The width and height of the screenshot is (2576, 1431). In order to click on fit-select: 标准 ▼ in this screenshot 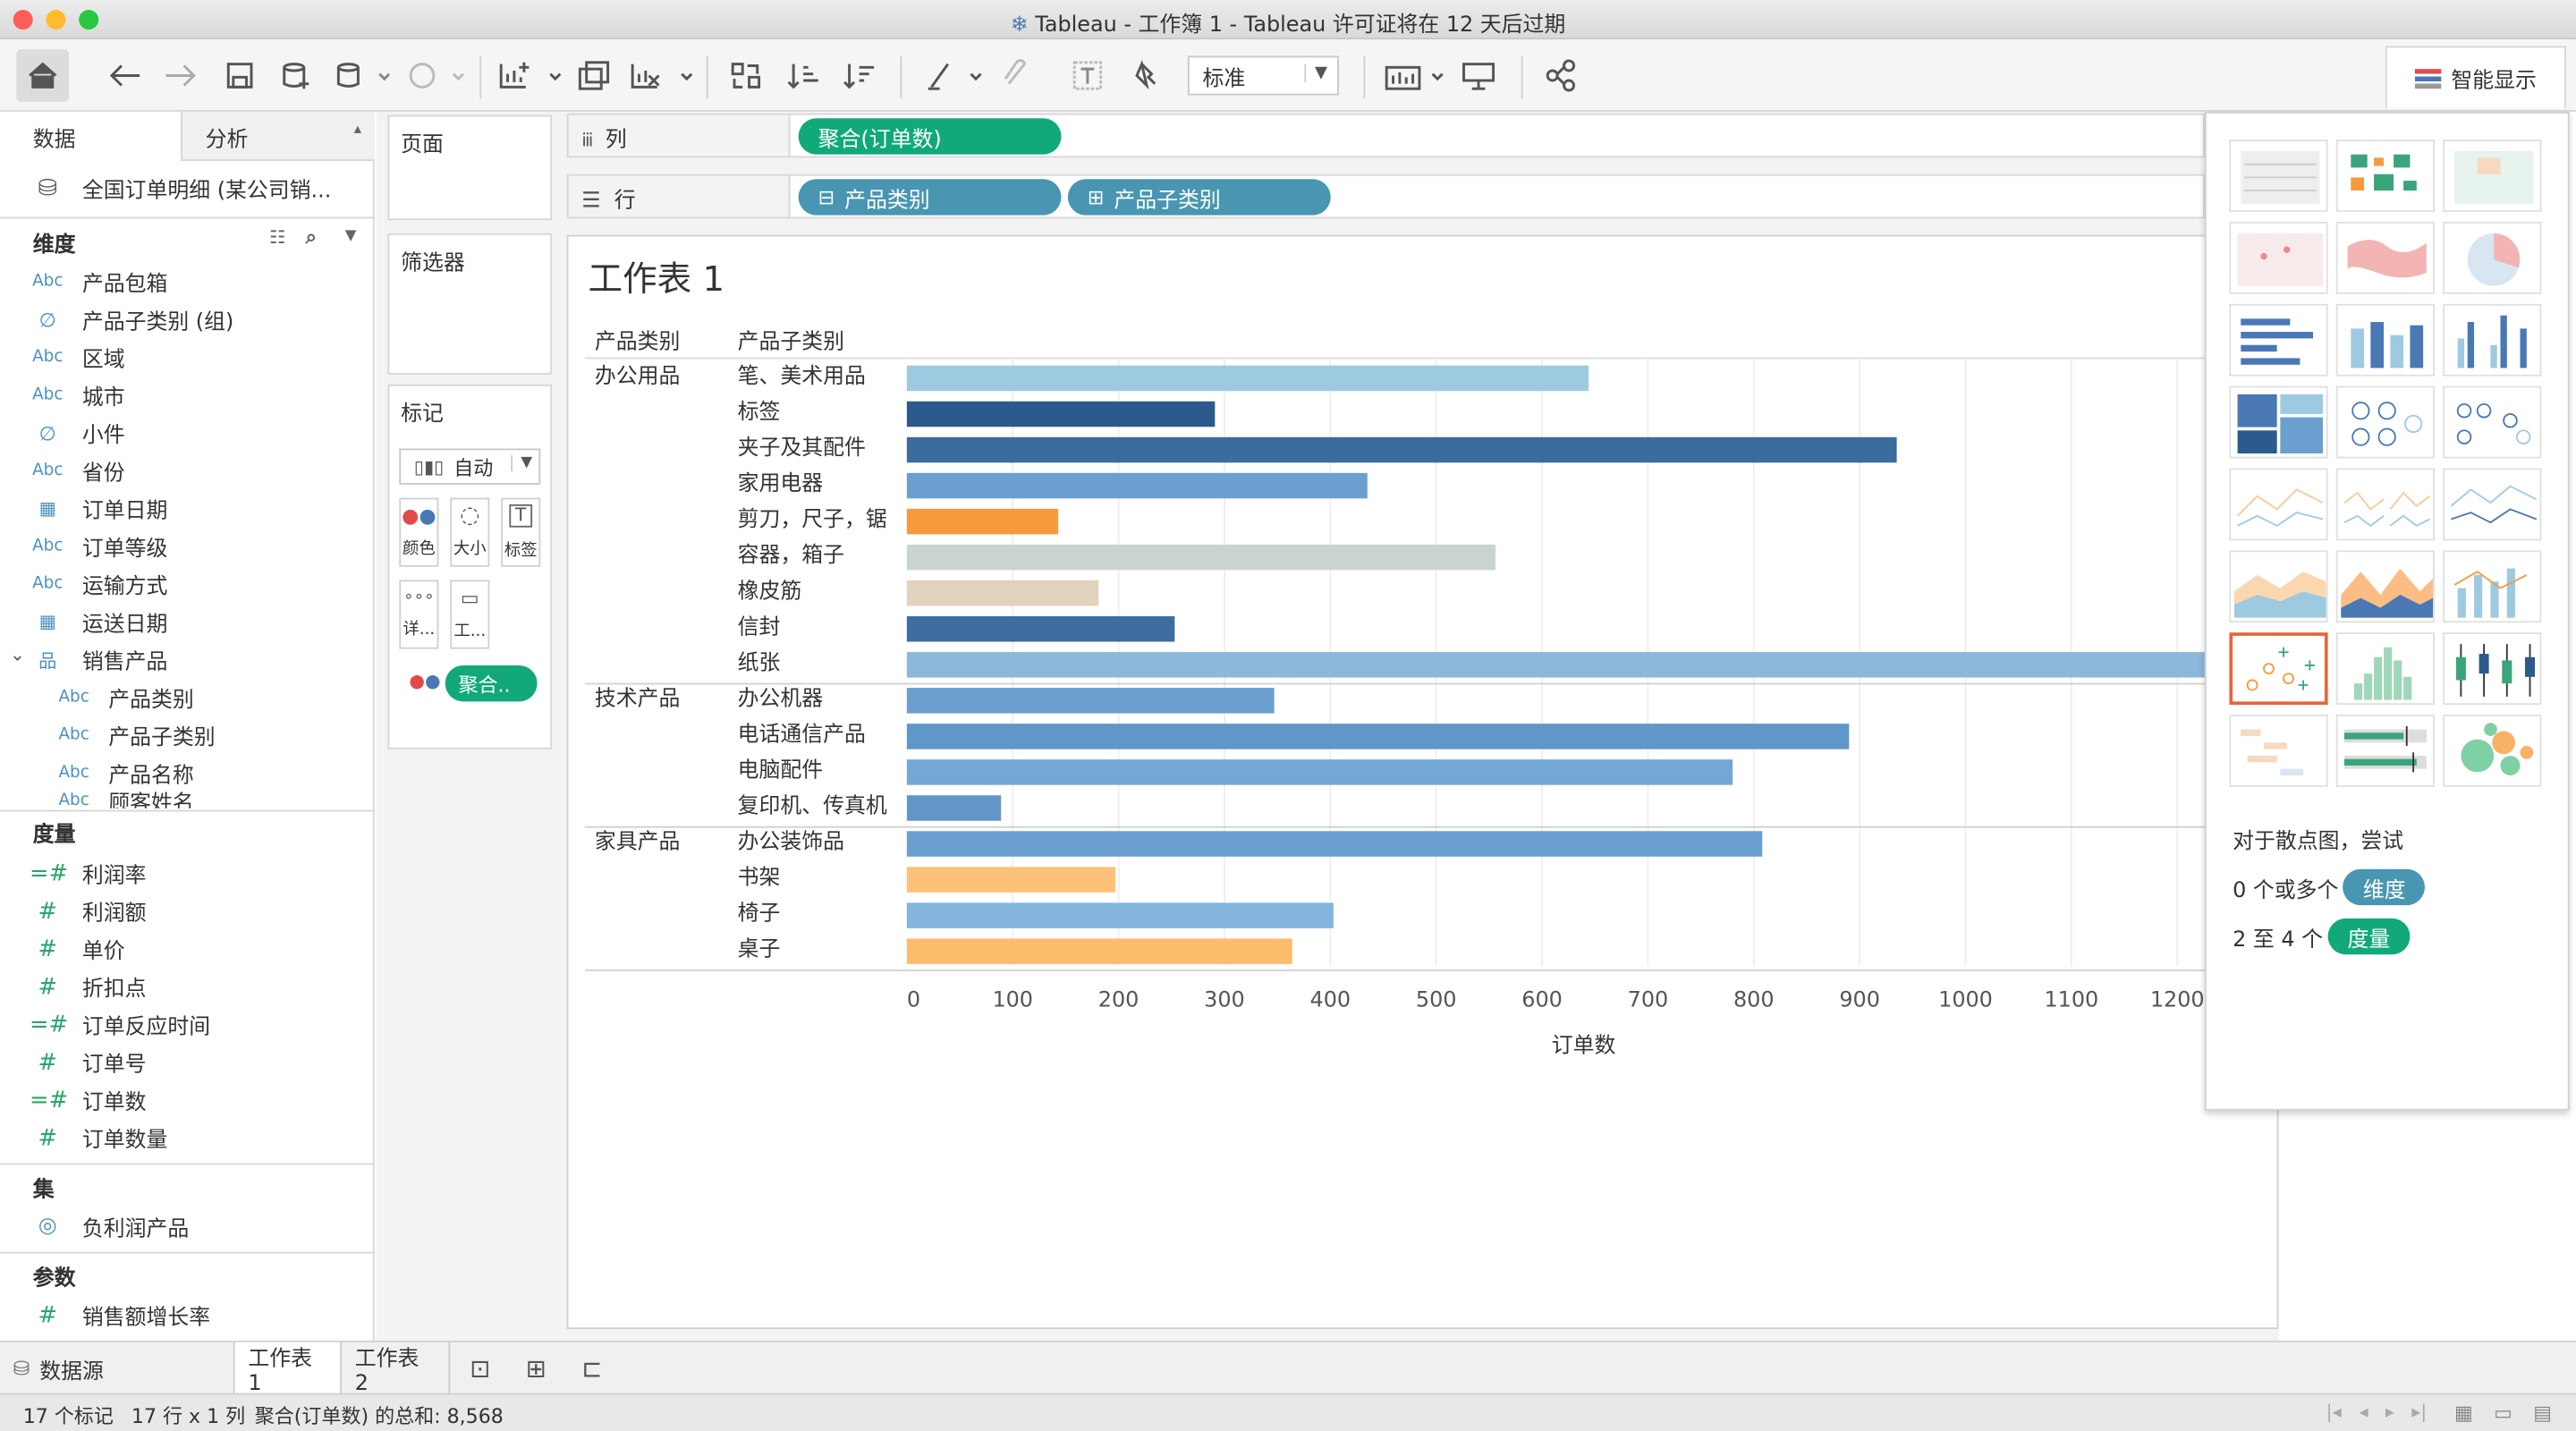, I will do `click(1263, 76)`.